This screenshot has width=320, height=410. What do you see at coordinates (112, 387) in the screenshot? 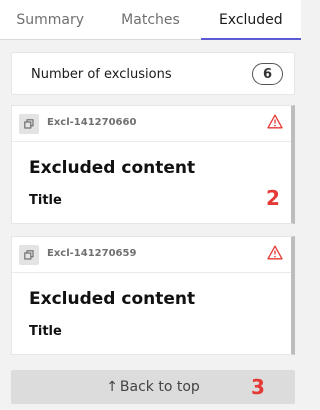
I see `arrow-up-icon: ↑` at bounding box center [112, 387].